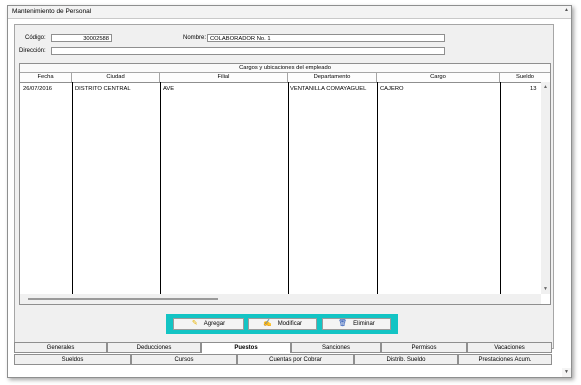 This screenshot has height=385, width=581. Describe the element at coordinates (35, 38) in the screenshot. I see `codigo-label: Código:` at that location.